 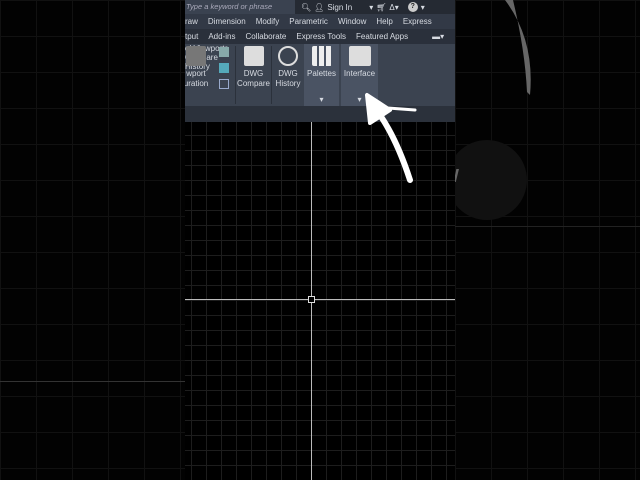 What do you see at coordinates (381, 7) in the screenshot?
I see `cart-icon: 🛒︎` at bounding box center [381, 7].